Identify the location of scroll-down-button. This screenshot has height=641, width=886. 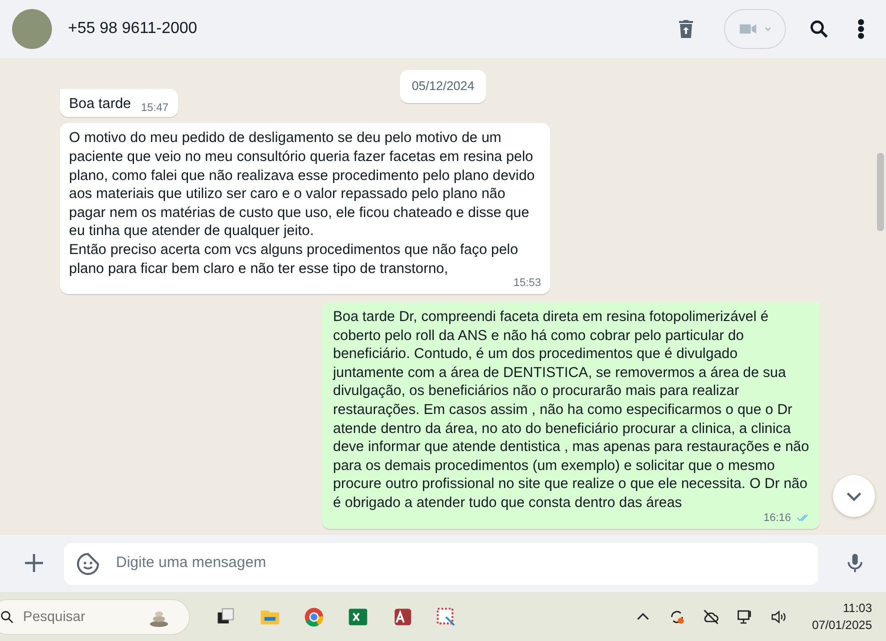
(854, 496).